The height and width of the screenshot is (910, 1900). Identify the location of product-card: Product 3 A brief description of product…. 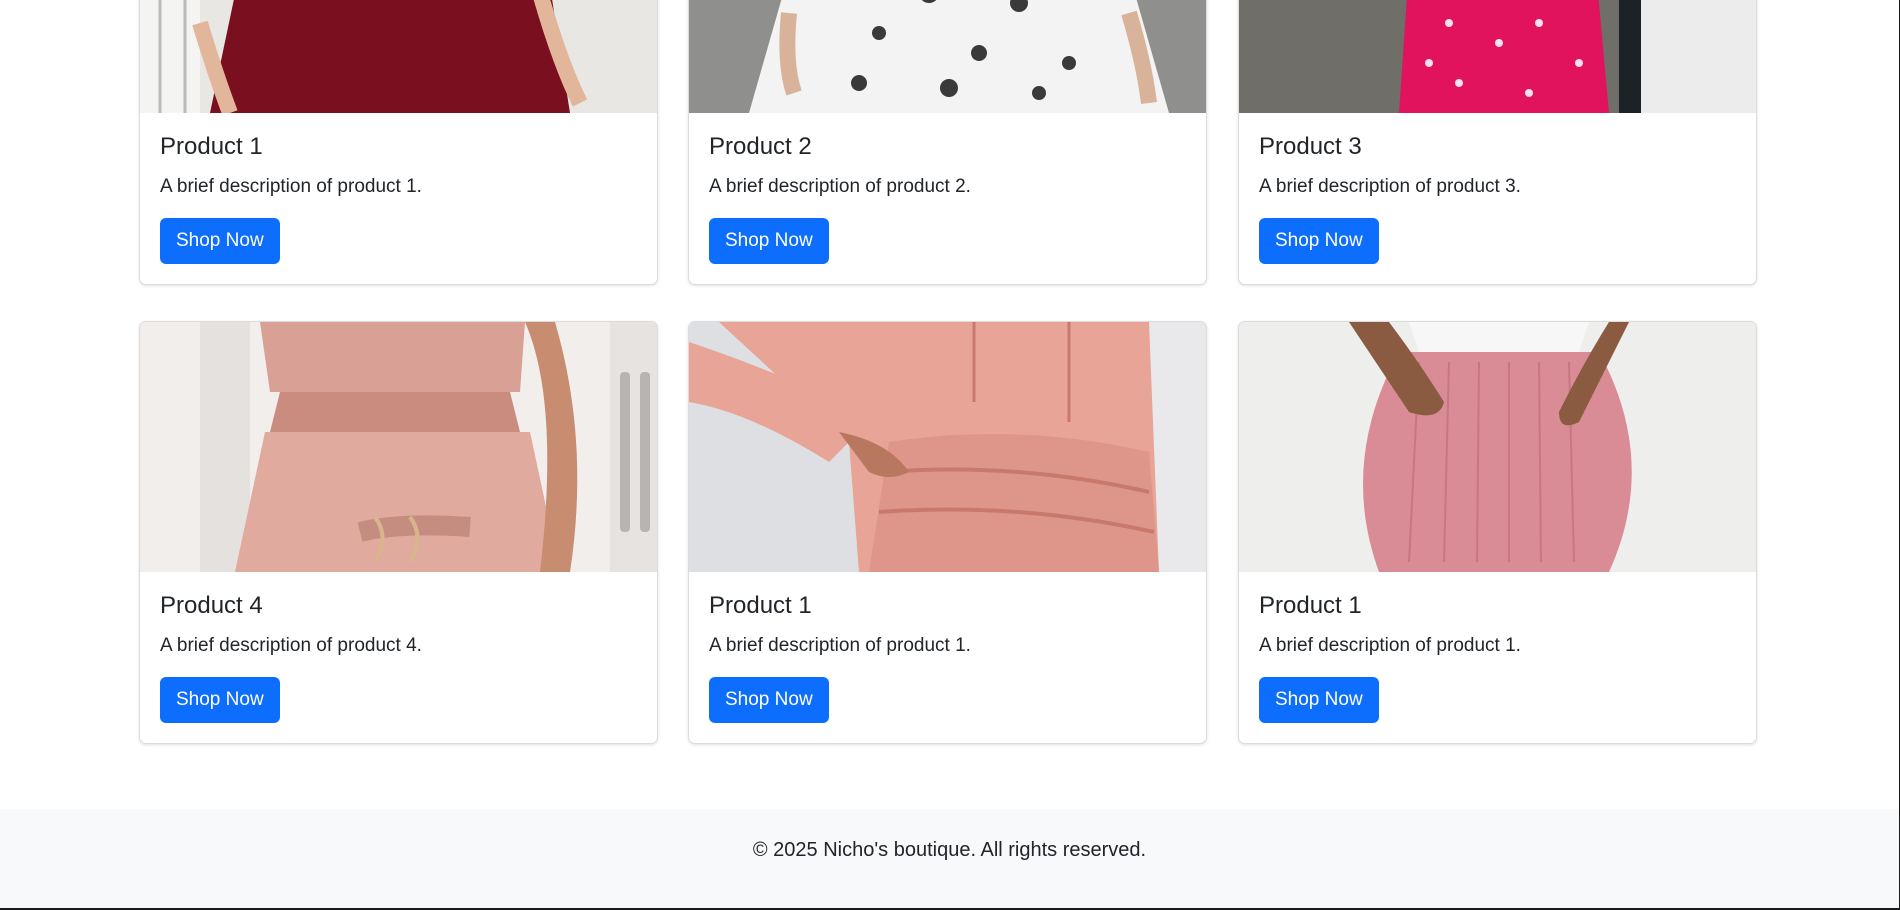
(1497, 142).